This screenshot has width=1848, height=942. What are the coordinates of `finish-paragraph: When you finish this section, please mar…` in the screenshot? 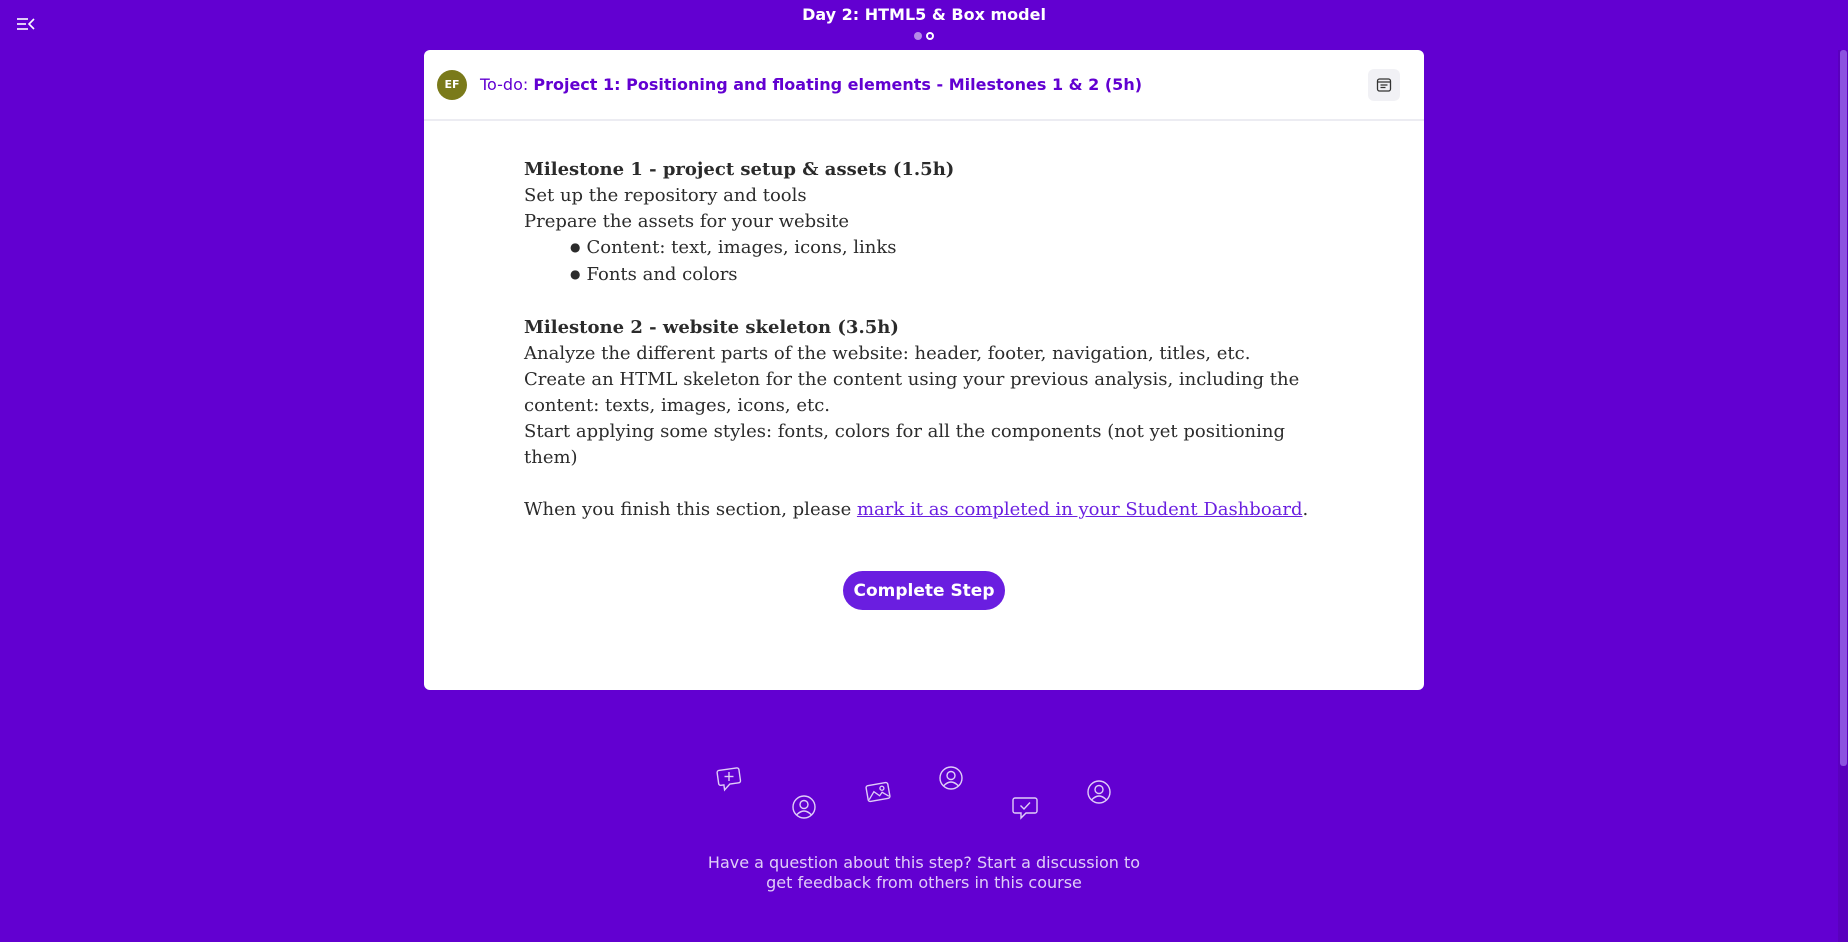 It's located at (934, 510).